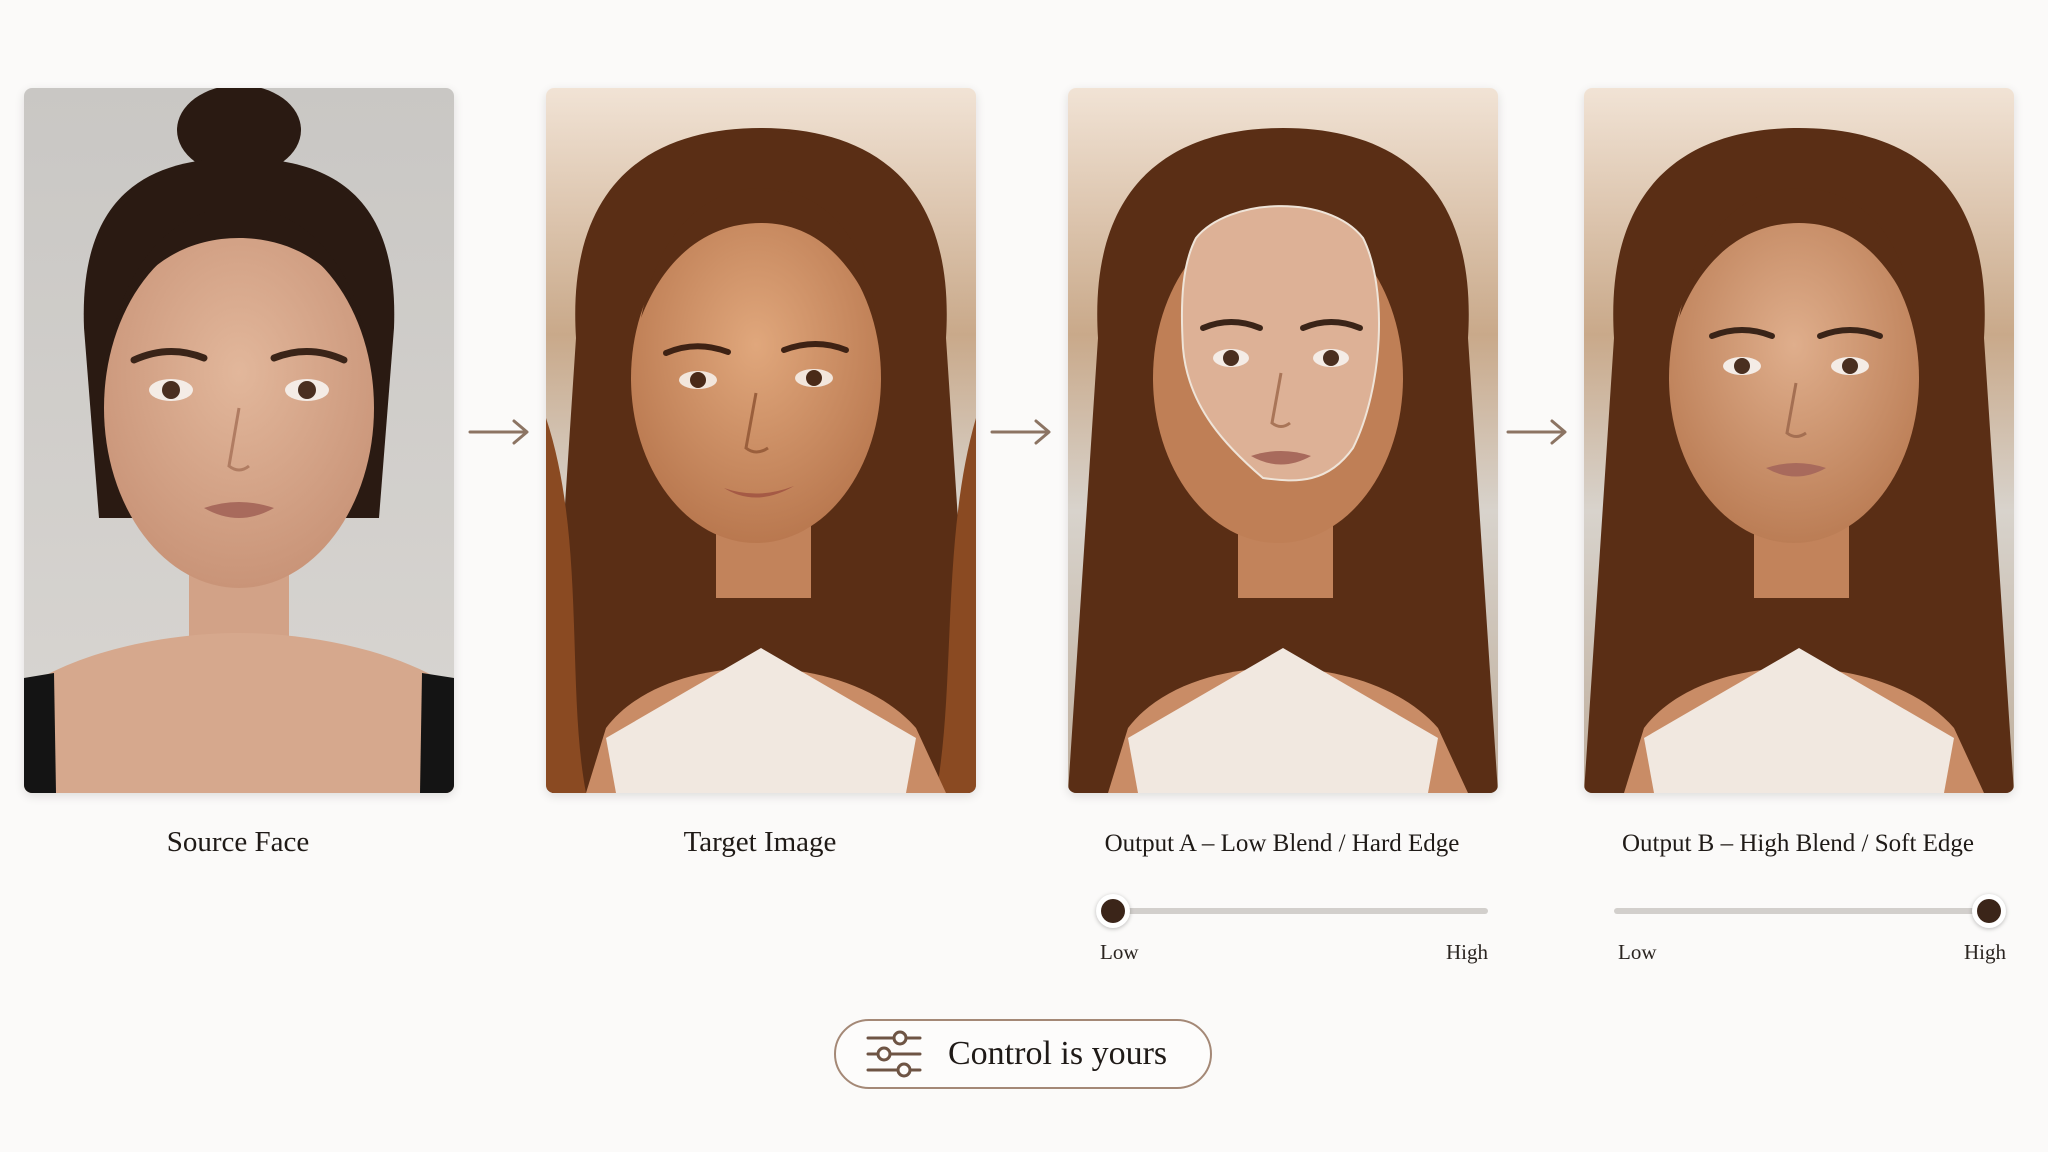 The height and width of the screenshot is (1152, 2048). What do you see at coordinates (1283, 440) in the screenshot?
I see `output-a-image` at bounding box center [1283, 440].